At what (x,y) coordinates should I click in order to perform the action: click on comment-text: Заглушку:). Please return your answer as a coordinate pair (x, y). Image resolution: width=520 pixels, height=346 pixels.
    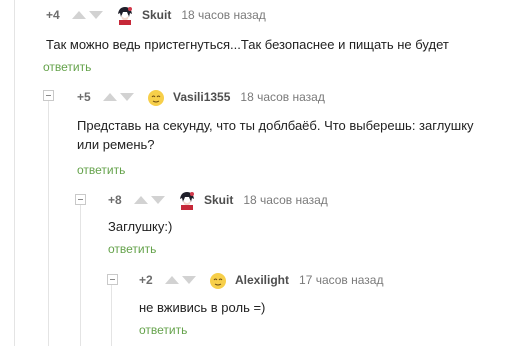
    Looking at the image, I should click on (140, 226).